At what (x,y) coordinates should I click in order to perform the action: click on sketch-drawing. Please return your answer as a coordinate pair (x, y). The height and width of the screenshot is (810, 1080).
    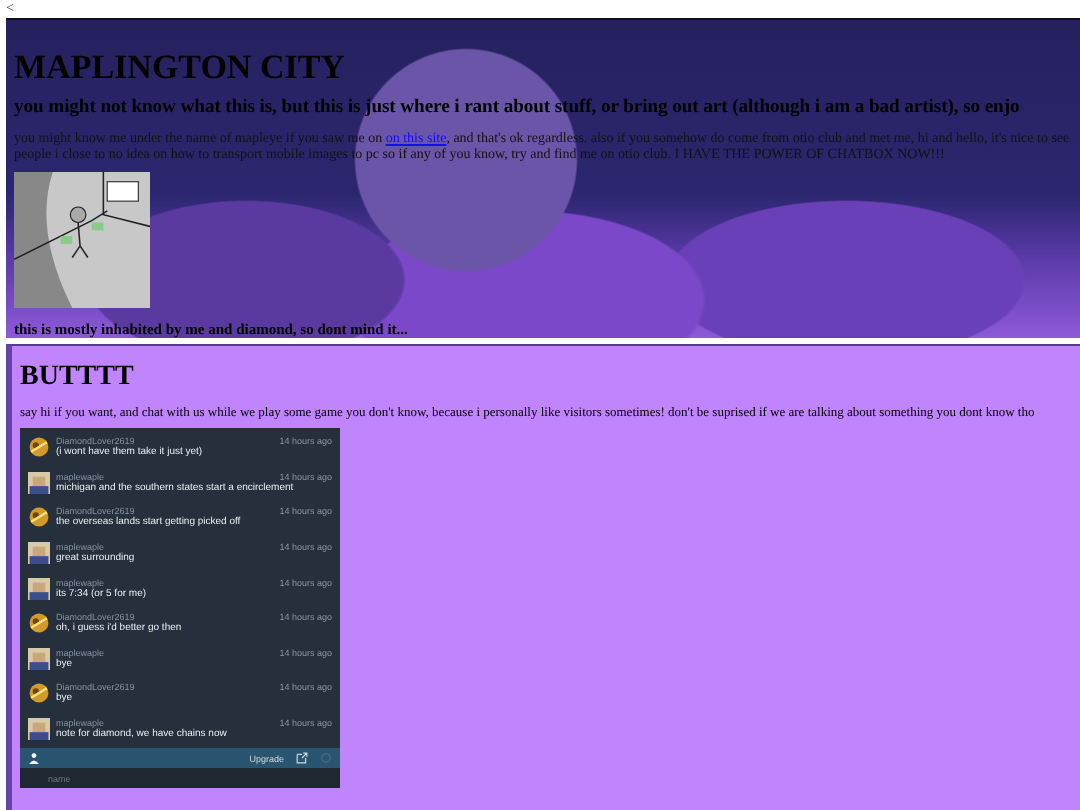
    Looking at the image, I should click on (82, 240).